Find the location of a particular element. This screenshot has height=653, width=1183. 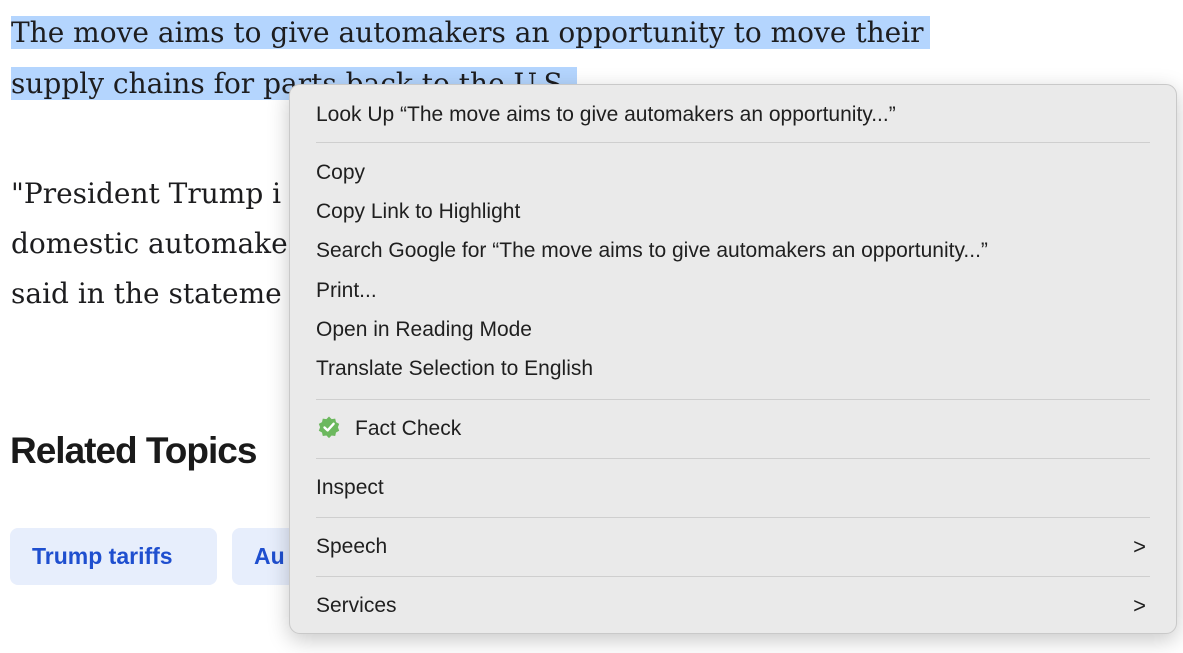

menu-item-translate-selection: Translate Selection to English is located at coordinates (733, 369).